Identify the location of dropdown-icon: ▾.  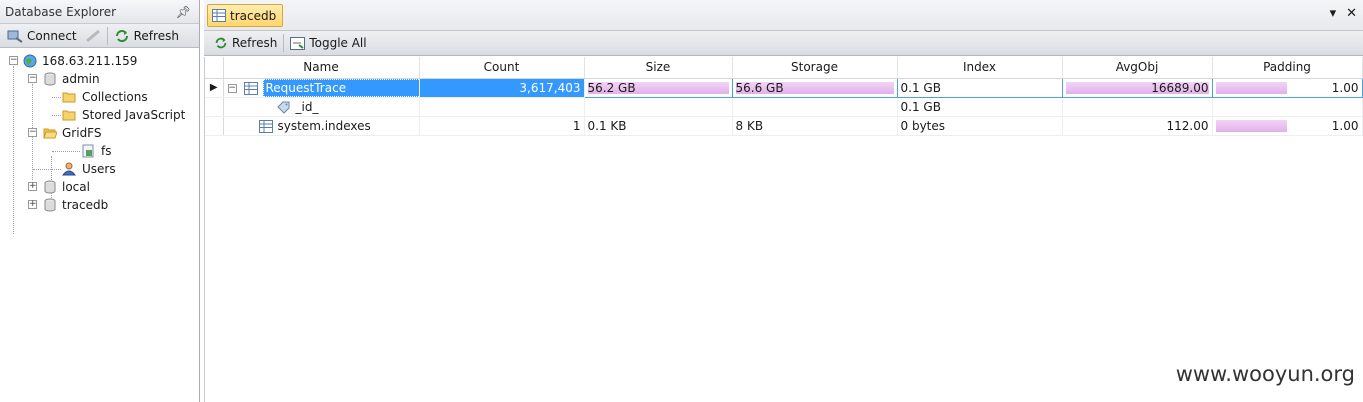
(1333, 13).